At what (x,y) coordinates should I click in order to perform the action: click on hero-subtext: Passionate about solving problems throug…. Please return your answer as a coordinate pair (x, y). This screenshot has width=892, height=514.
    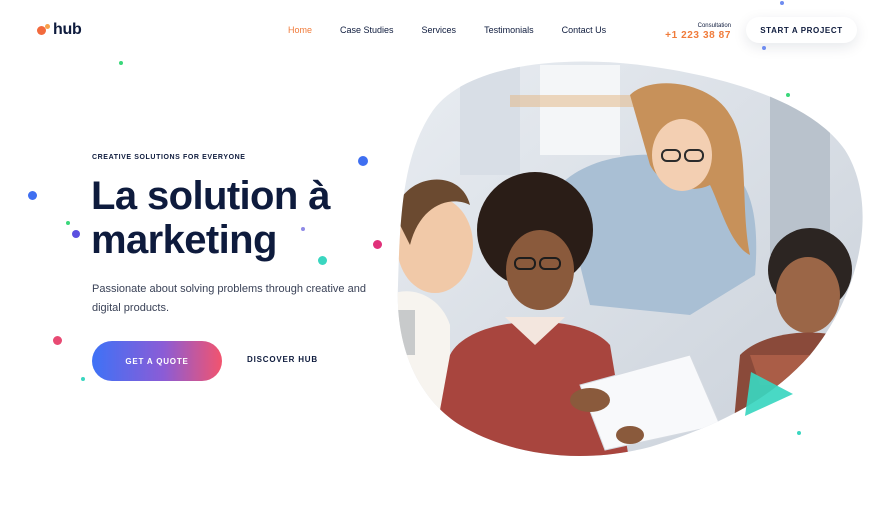
    Looking at the image, I should click on (229, 298).